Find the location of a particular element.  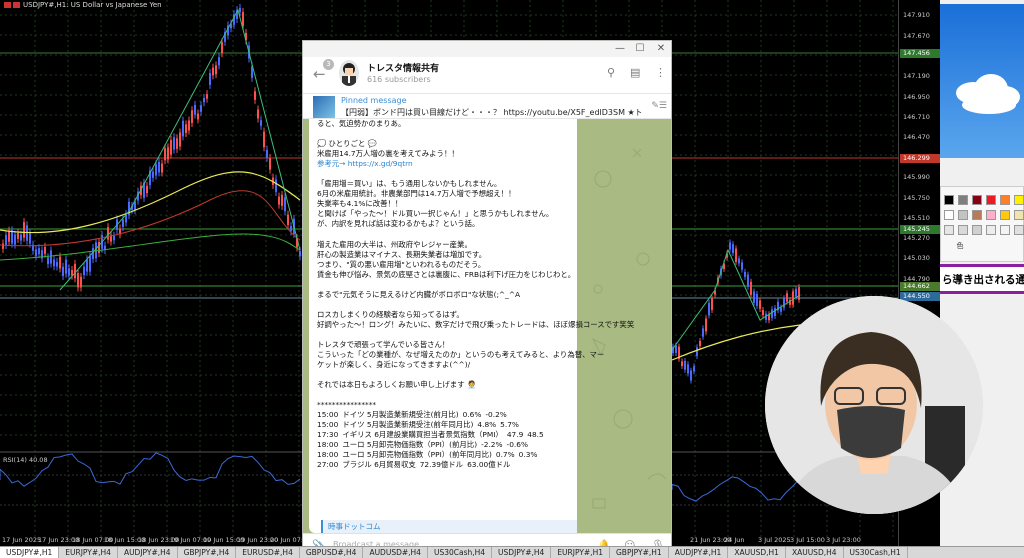

symbol-tab: EURJPY#,H1 is located at coordinates (580, 552).